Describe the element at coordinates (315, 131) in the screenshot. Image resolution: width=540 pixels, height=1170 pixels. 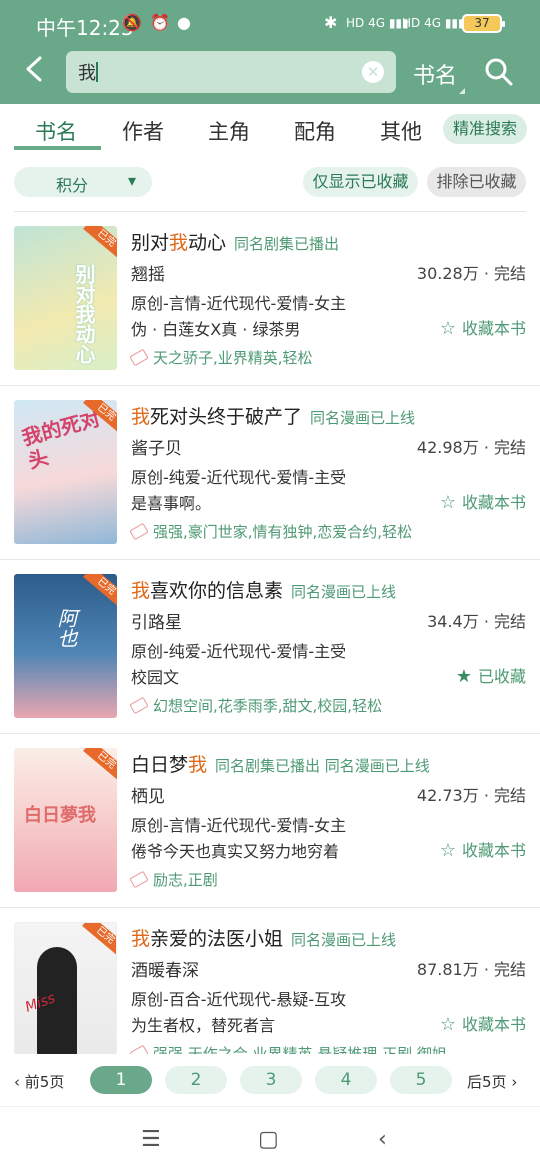
I see `tab-supporting: 配角` at that location.